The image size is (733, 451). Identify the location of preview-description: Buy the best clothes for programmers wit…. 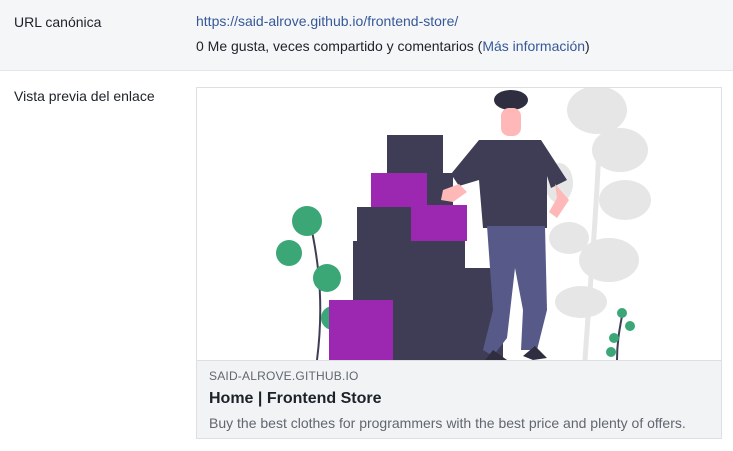
(447, 423).